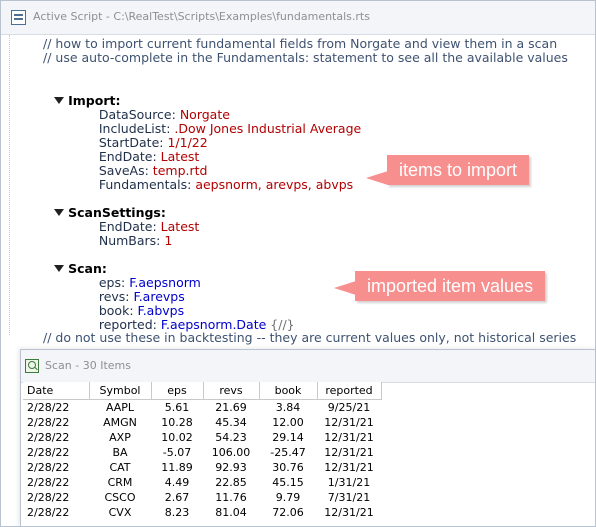 This screenshot has width=596, height=527. Describe the element at coordinates (120, 497) in the screenshot. I see `cell-symbol: CSCO` at that location.